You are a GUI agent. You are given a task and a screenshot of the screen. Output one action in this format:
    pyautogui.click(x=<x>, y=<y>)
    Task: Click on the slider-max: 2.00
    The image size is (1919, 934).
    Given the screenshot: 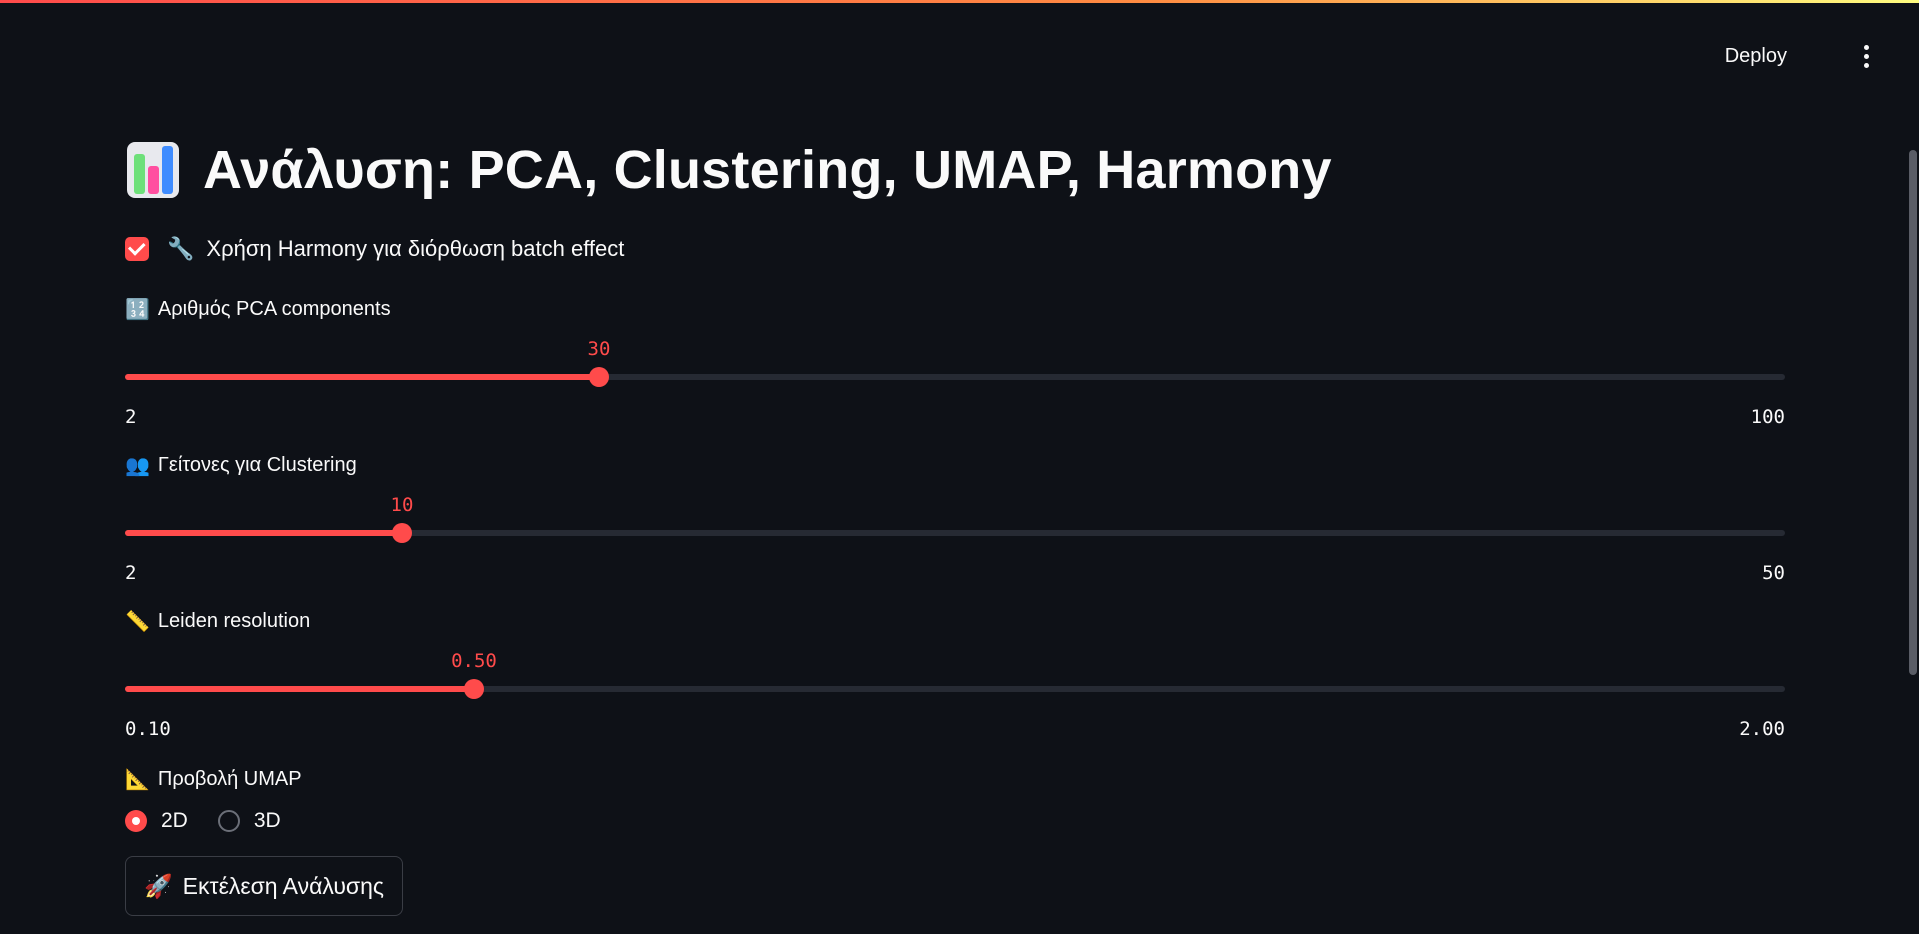 What is the action you would take?
    pyautogui.click(x=1762, y=729)
    